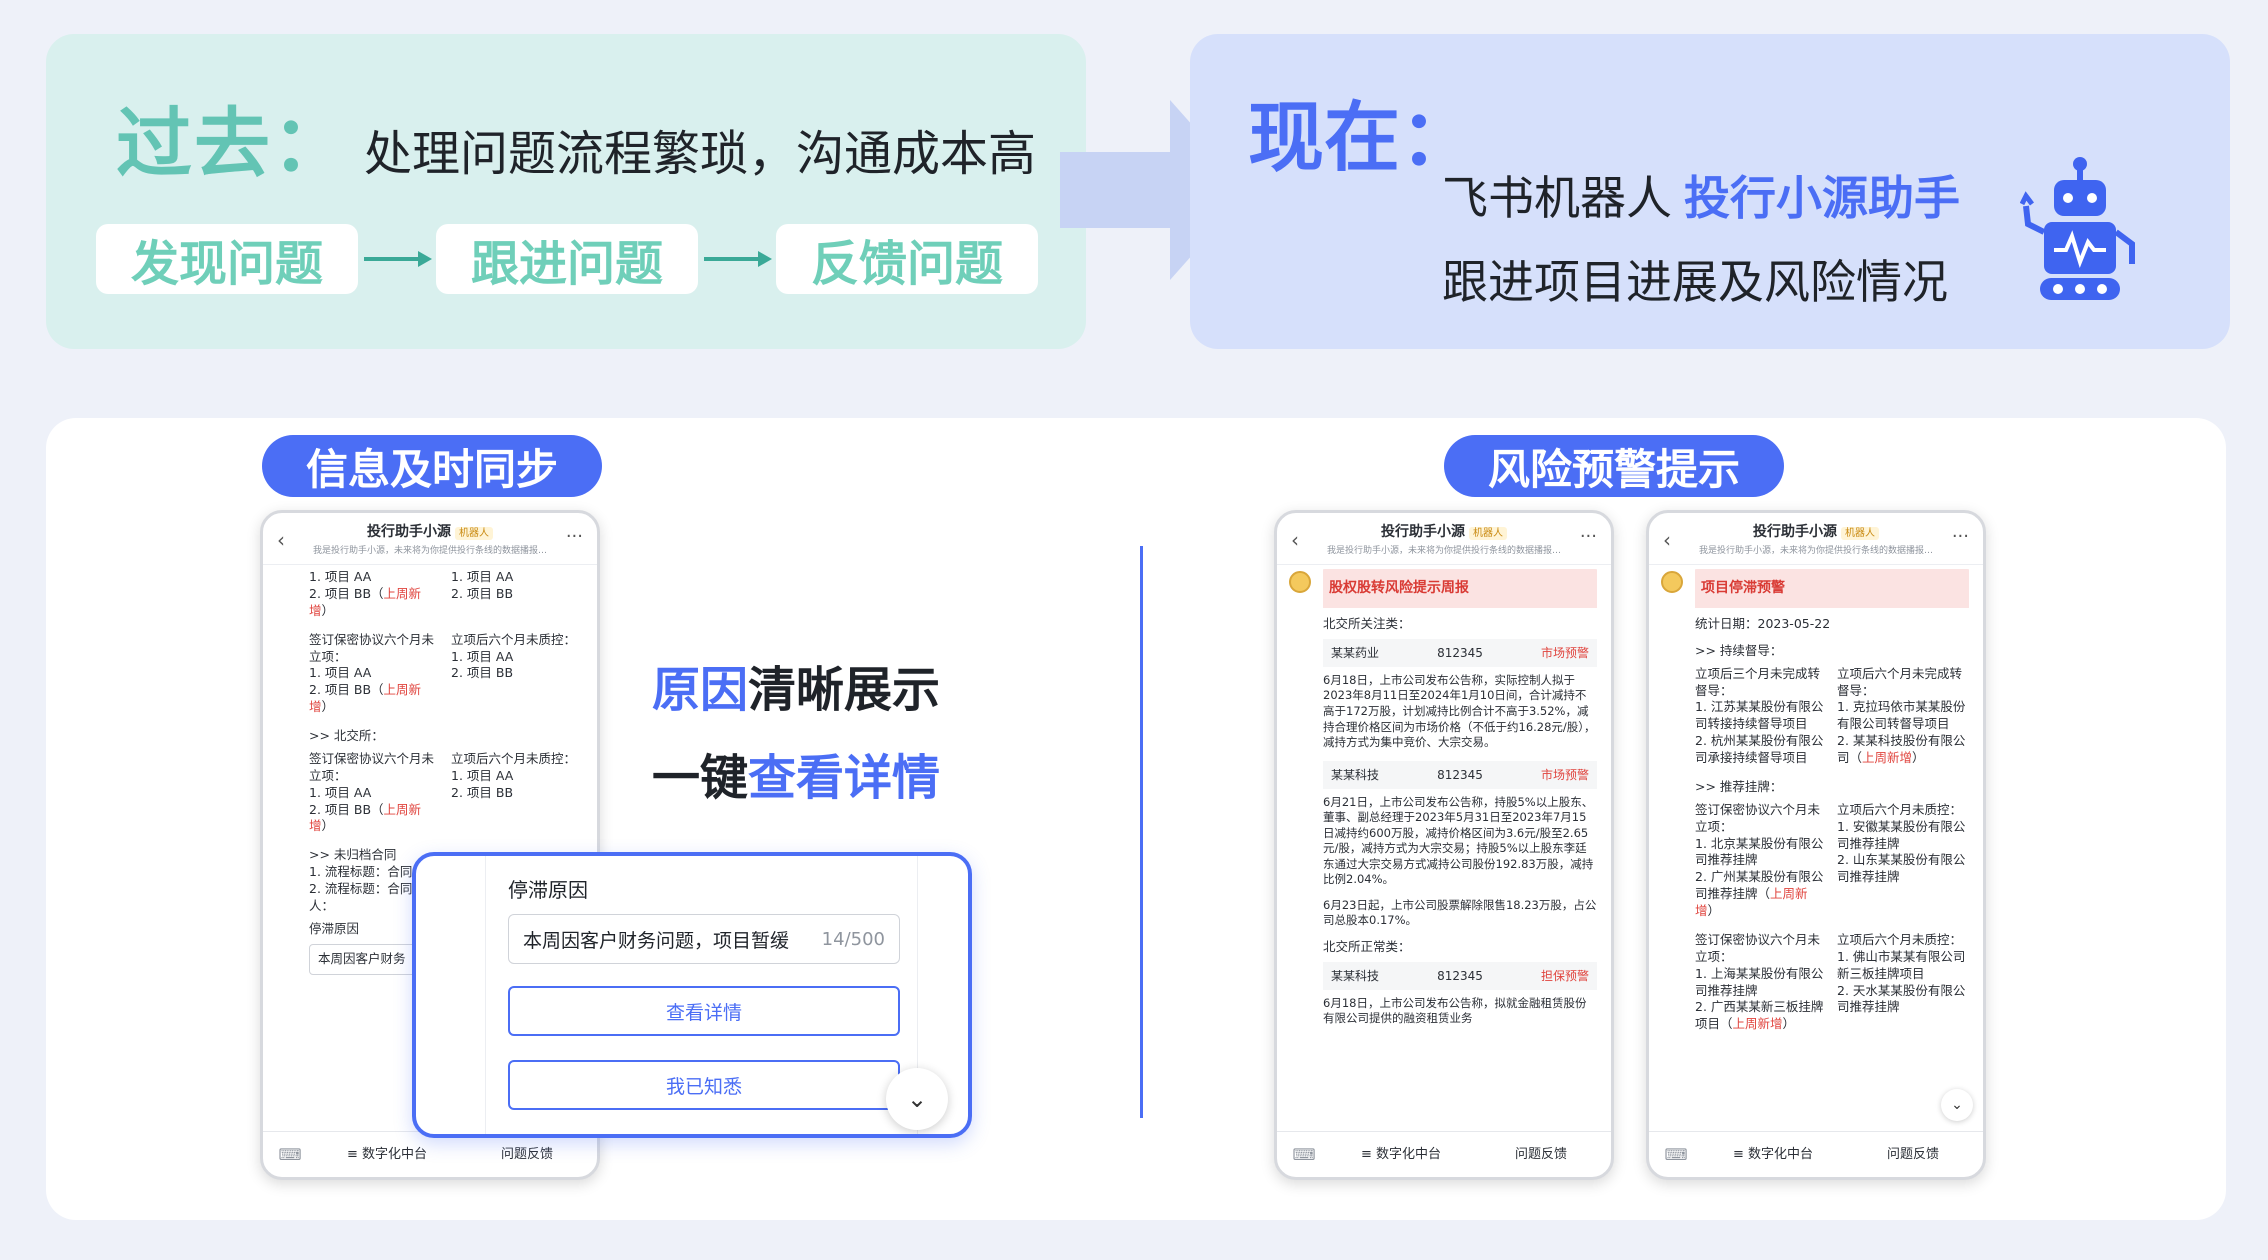 This screenshot has width=2268, height=1260. I want to click on view-details-button: 查看详情, so click(704, 1011).